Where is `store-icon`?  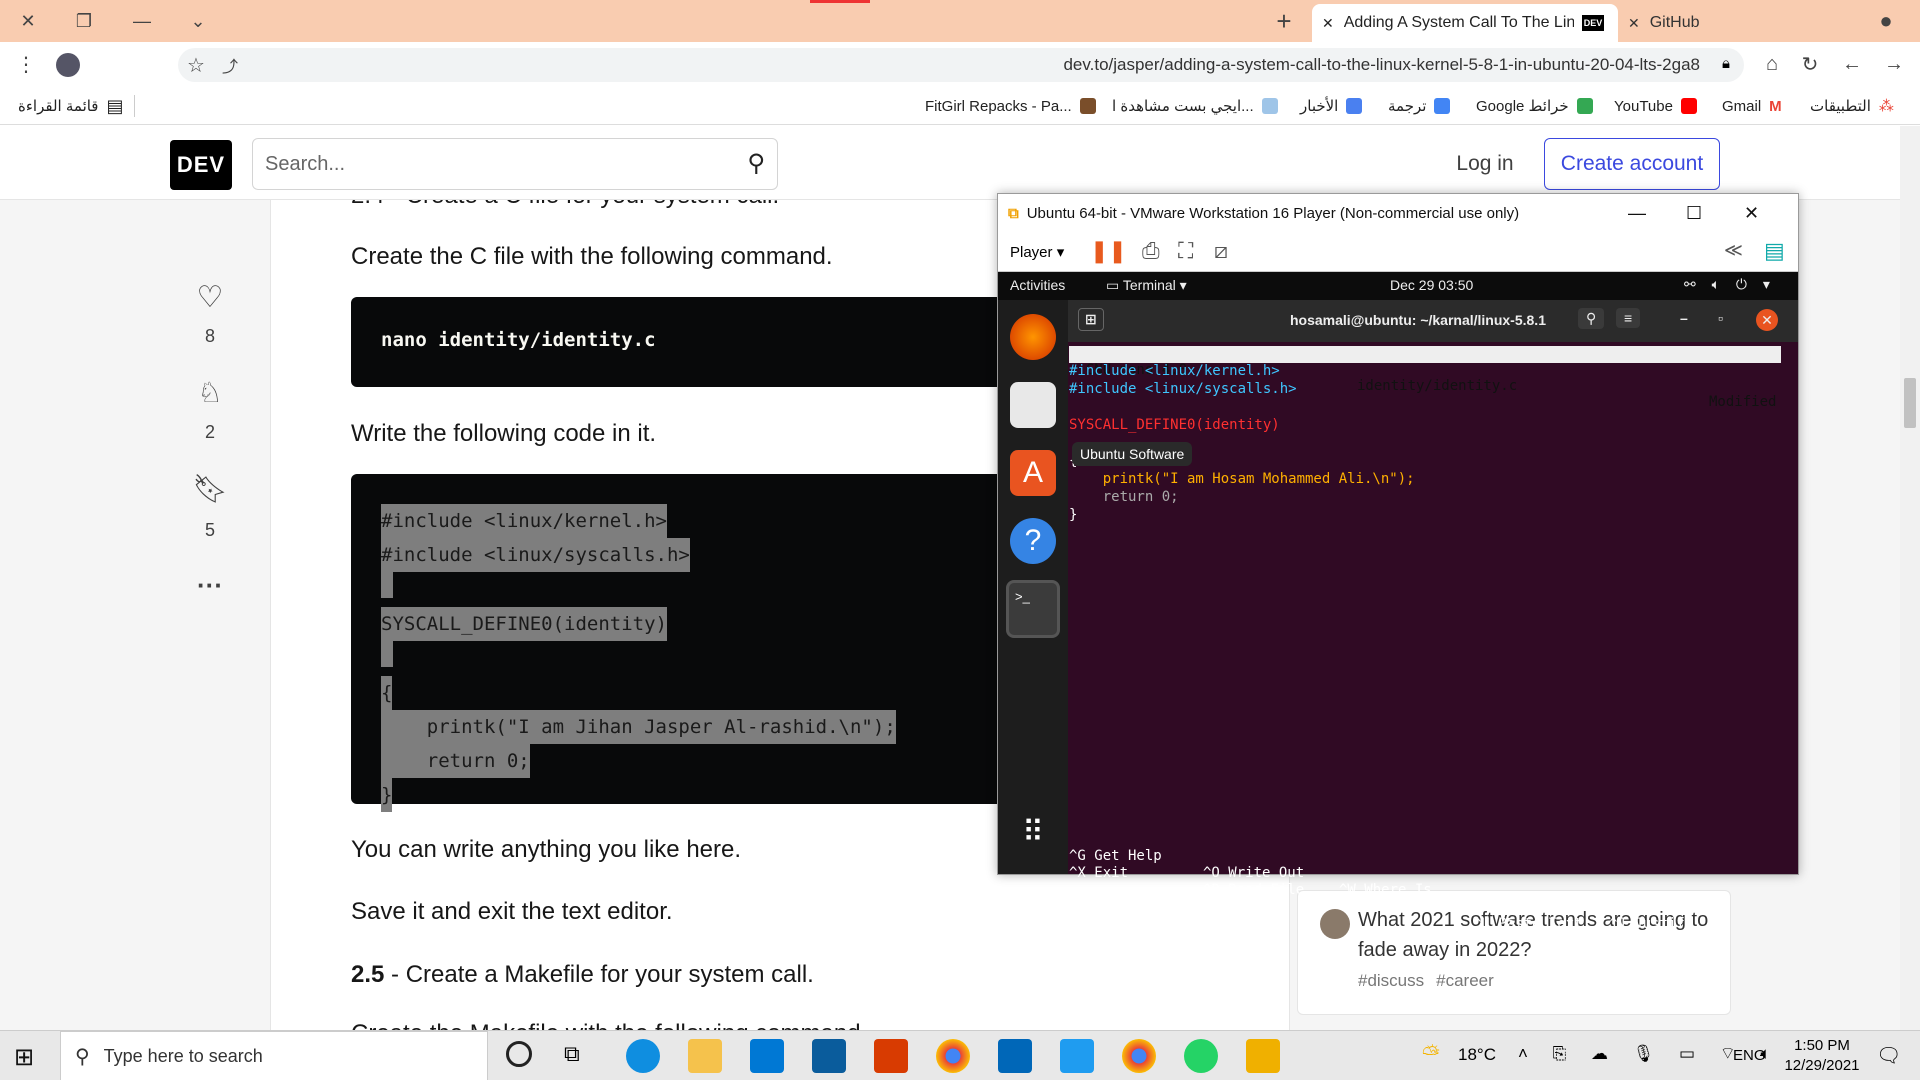
store-icon is located at coordinates (1015, 1056).